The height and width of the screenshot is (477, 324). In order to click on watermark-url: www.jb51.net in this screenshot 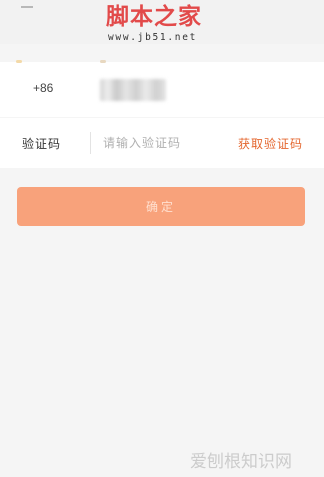, I will do `click(153, 37)`.